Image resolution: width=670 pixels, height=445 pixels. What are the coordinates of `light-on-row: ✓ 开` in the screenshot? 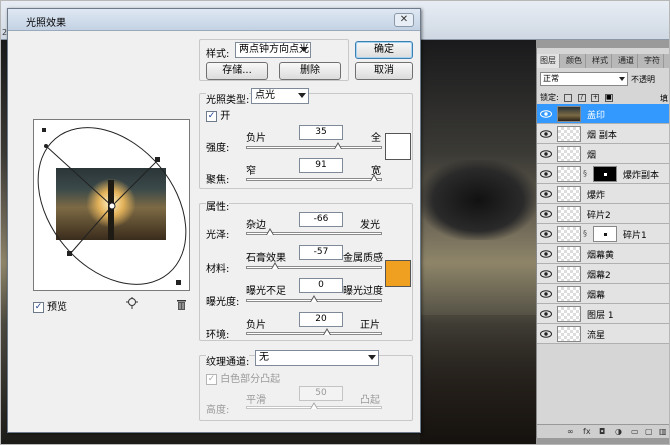 It's located at (218, 114).